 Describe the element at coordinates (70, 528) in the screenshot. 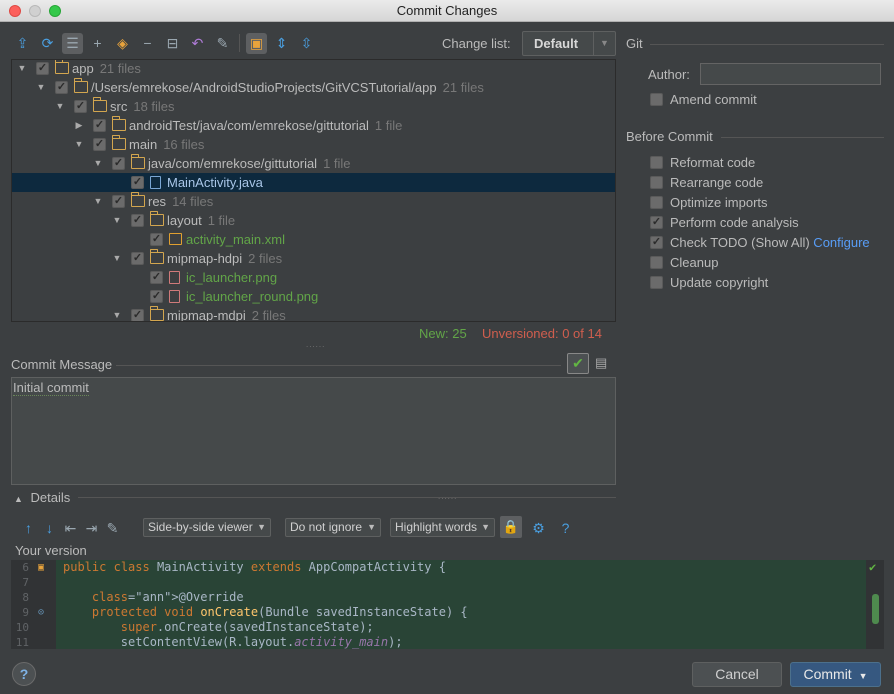

I see `previous-file-icon: ⇤` at that location.